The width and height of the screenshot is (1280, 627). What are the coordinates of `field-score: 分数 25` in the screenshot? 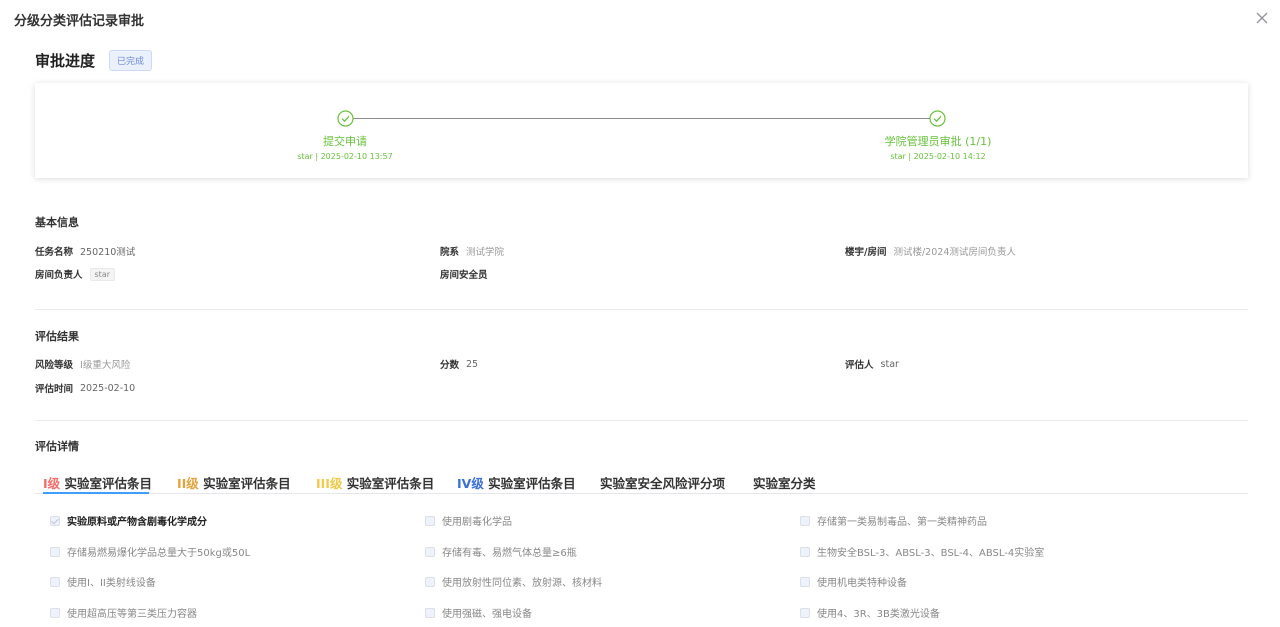 It's located at (459, 364).